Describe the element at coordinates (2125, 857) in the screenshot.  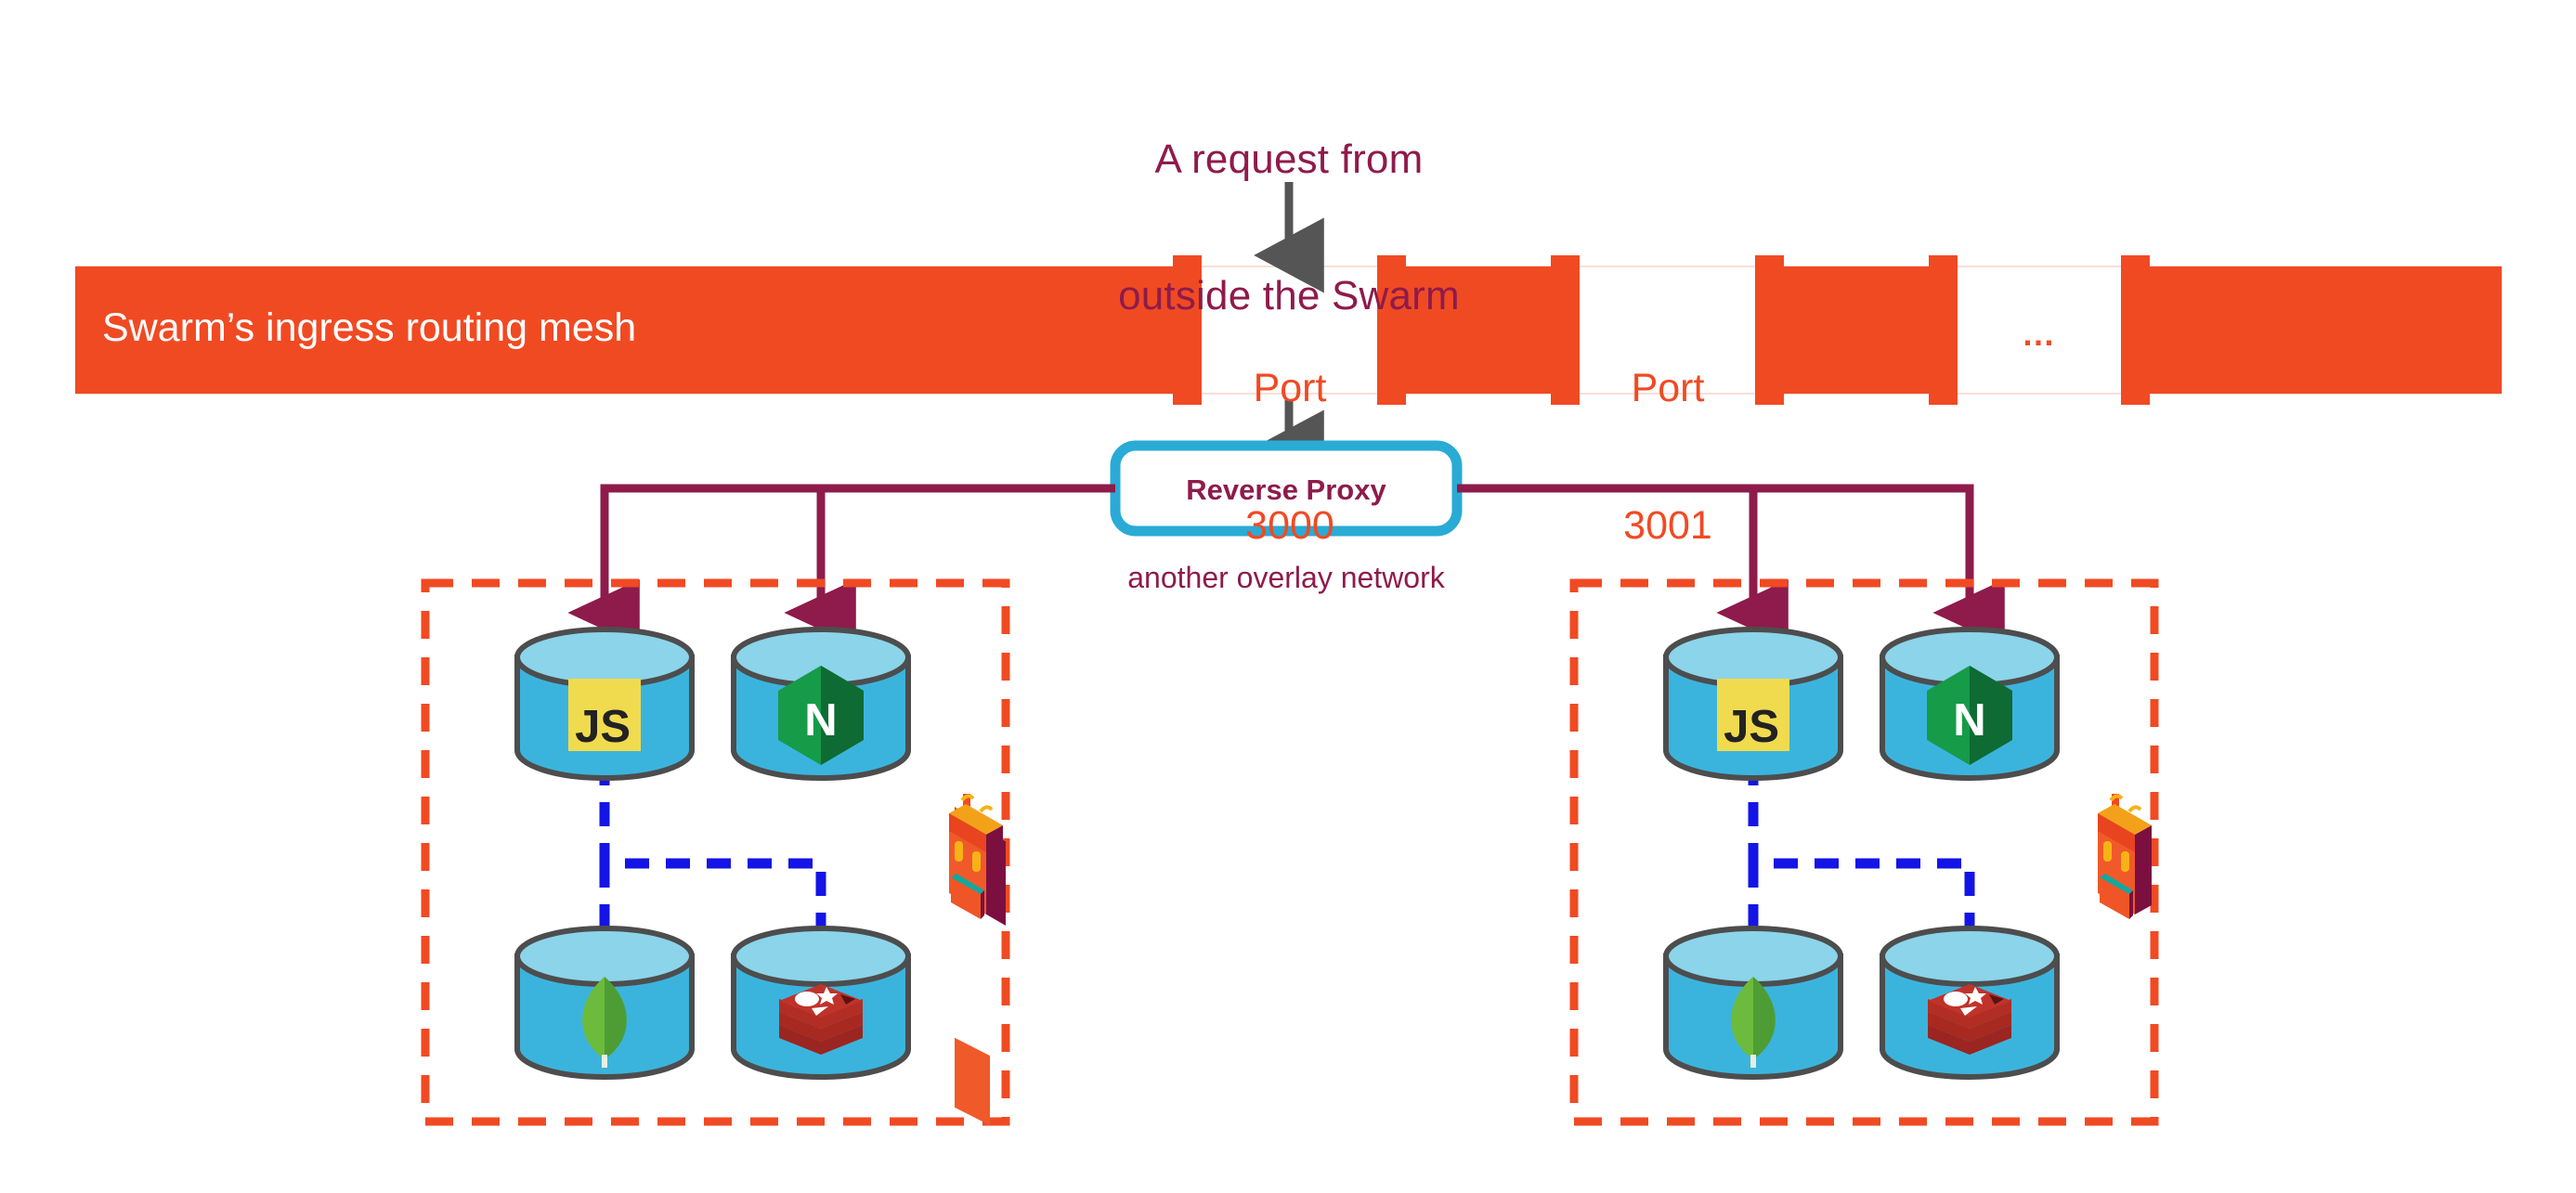
I see `stack-right-backpack-icon` at that location.